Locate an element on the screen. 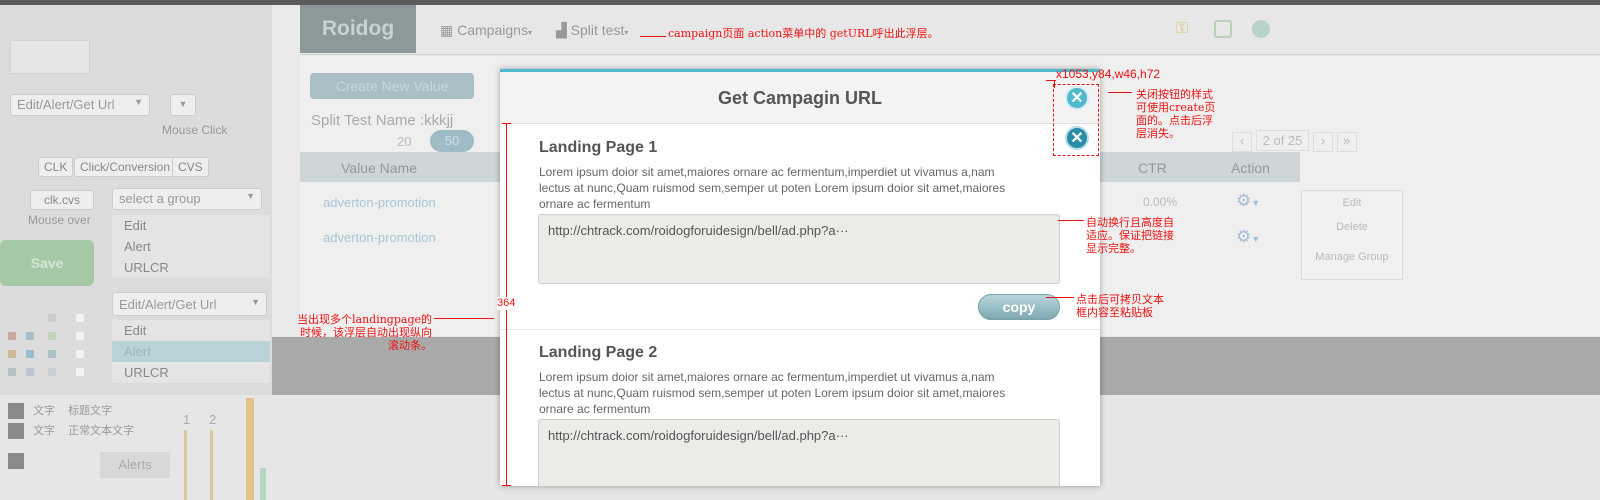  col-action: Action is located at coordinates (1250, 168).